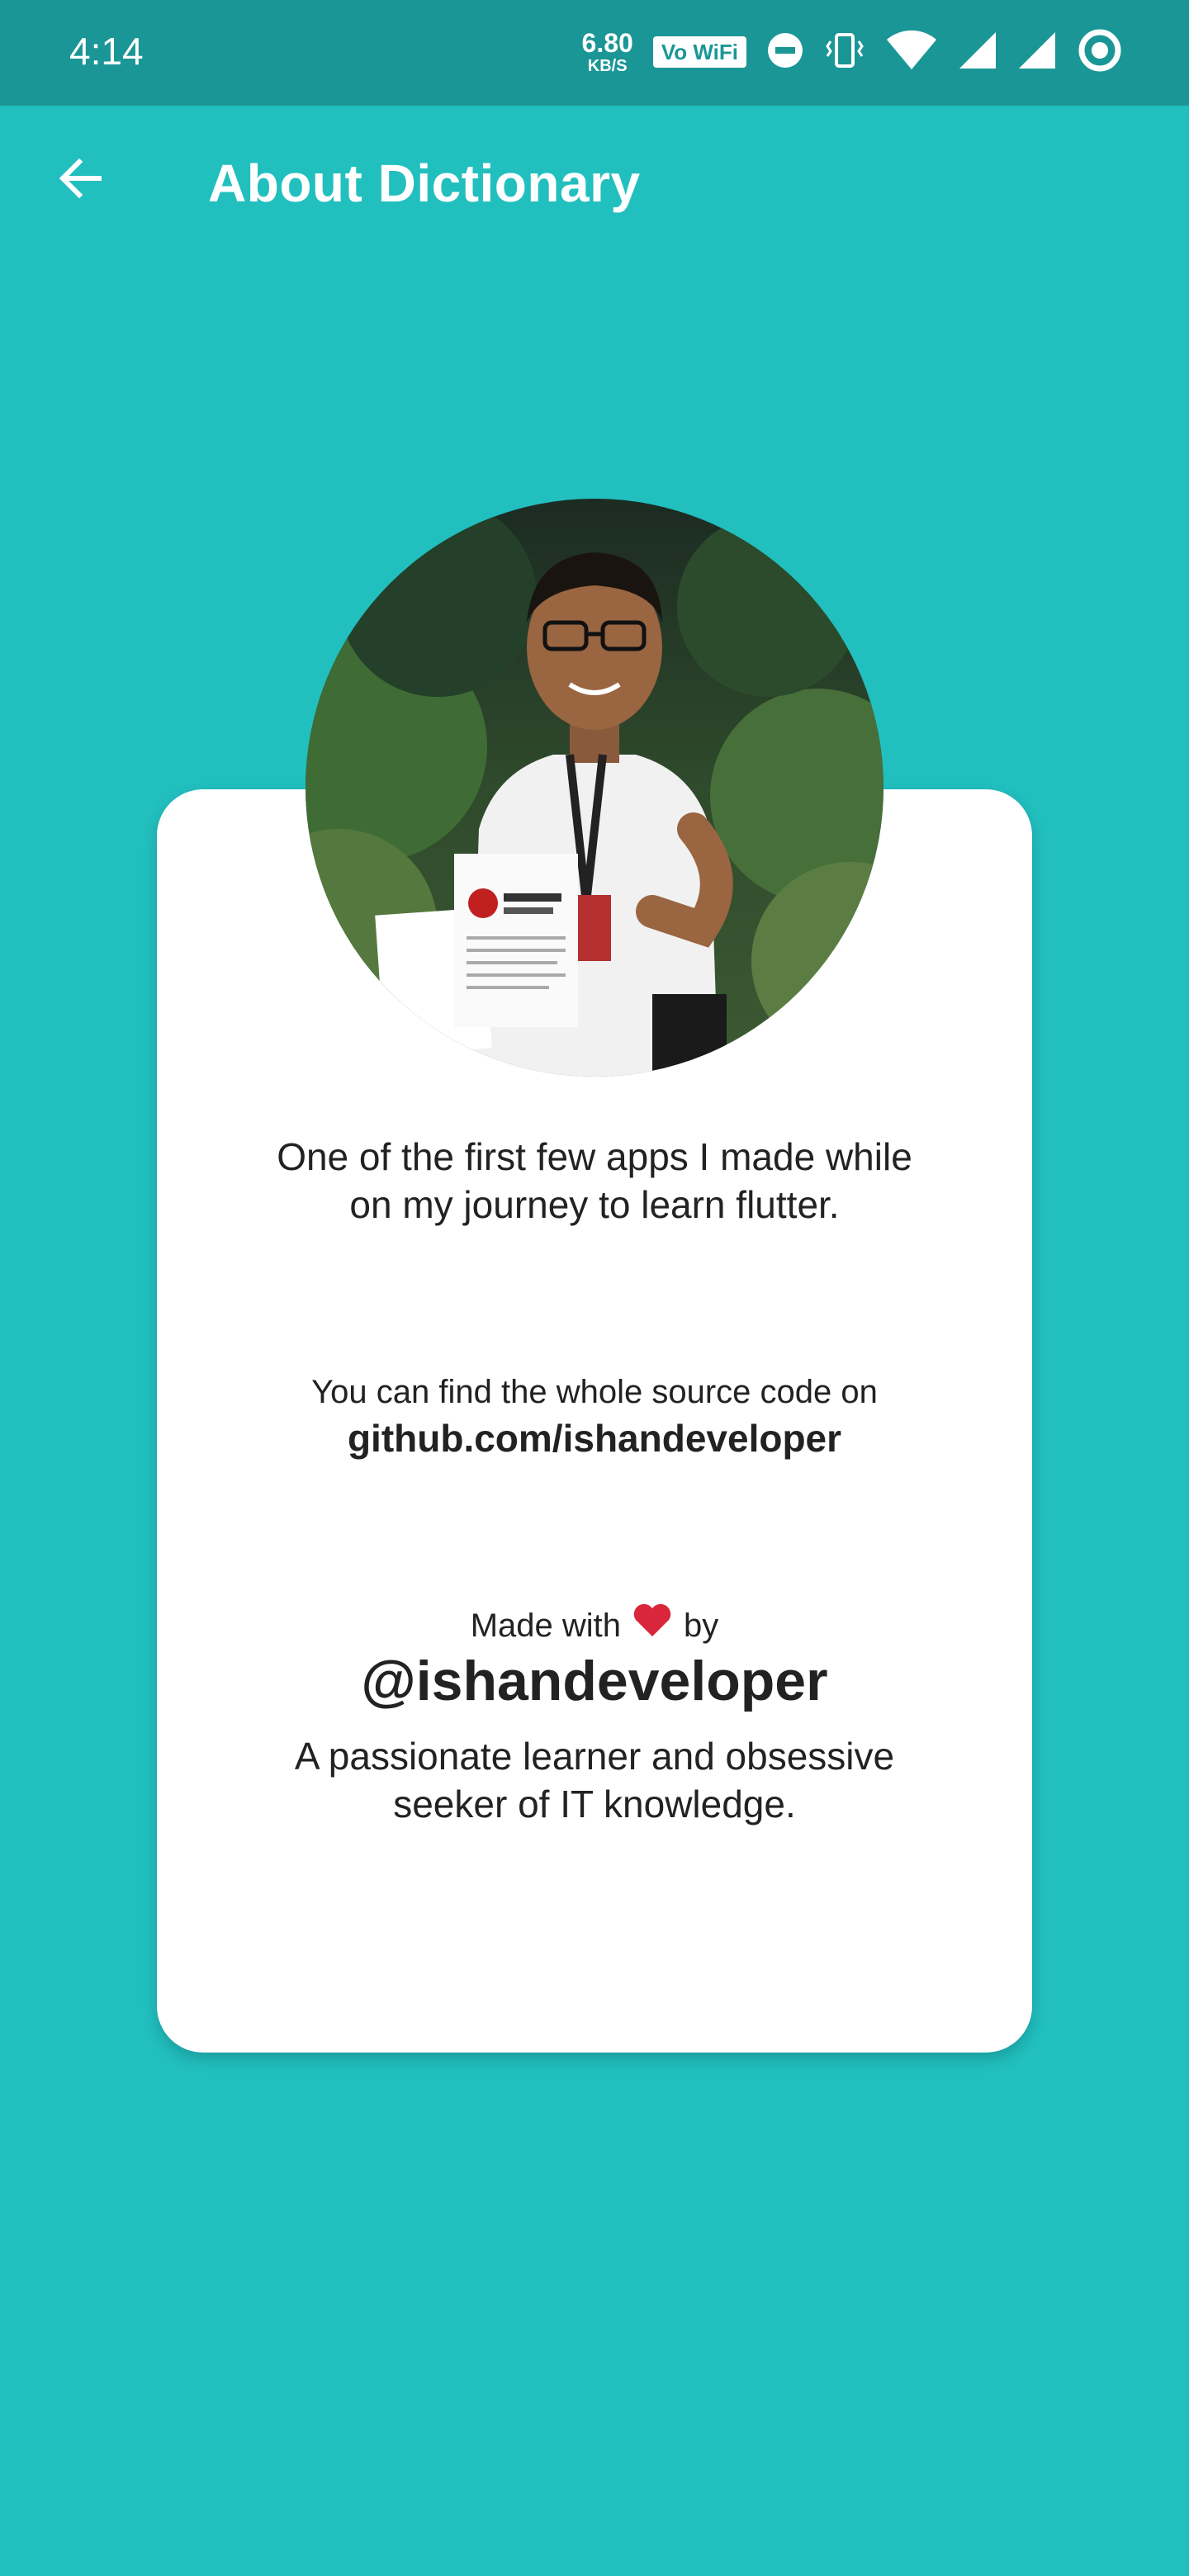  What do you see at coordinates (607, 66) in the screenshot?
I see `network-speed-unit: KB/S` at bounding box center [607, 66].